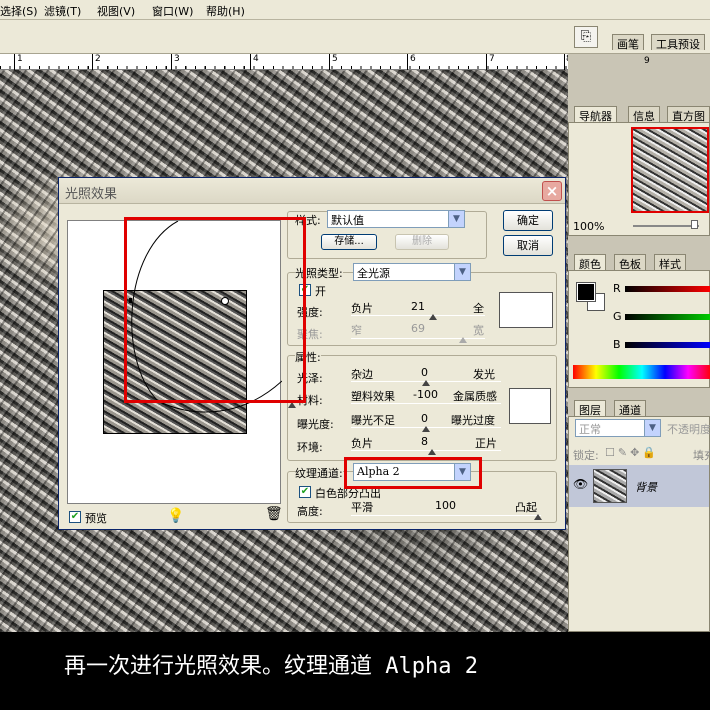 The width and height of the screenshot is (710, 710). Describe the element at coordinates (486, 443) in the screenshot. I see `ambience-max: 正片` at that location.